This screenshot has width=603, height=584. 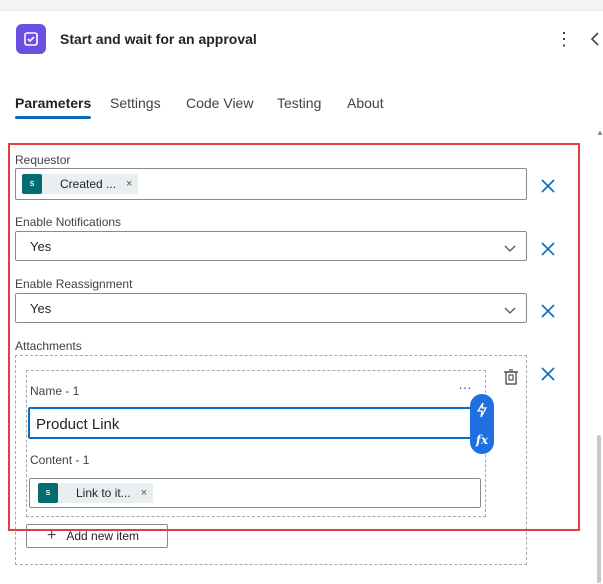 What do you see at coordinates (31, 39) in the screenshot?
I see `approval-icon` at bounding box center [31, 39].